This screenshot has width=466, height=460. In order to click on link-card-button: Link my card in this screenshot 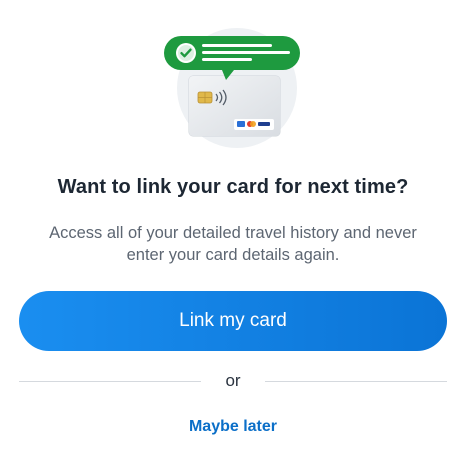, I will do `click(233, 321)`.